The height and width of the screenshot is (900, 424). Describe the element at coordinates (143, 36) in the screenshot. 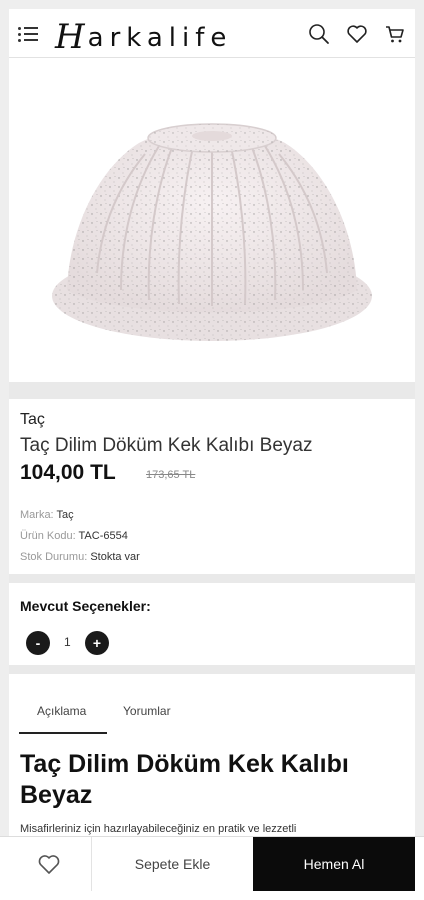

I see `brand-logo: Harkalife` at that location.